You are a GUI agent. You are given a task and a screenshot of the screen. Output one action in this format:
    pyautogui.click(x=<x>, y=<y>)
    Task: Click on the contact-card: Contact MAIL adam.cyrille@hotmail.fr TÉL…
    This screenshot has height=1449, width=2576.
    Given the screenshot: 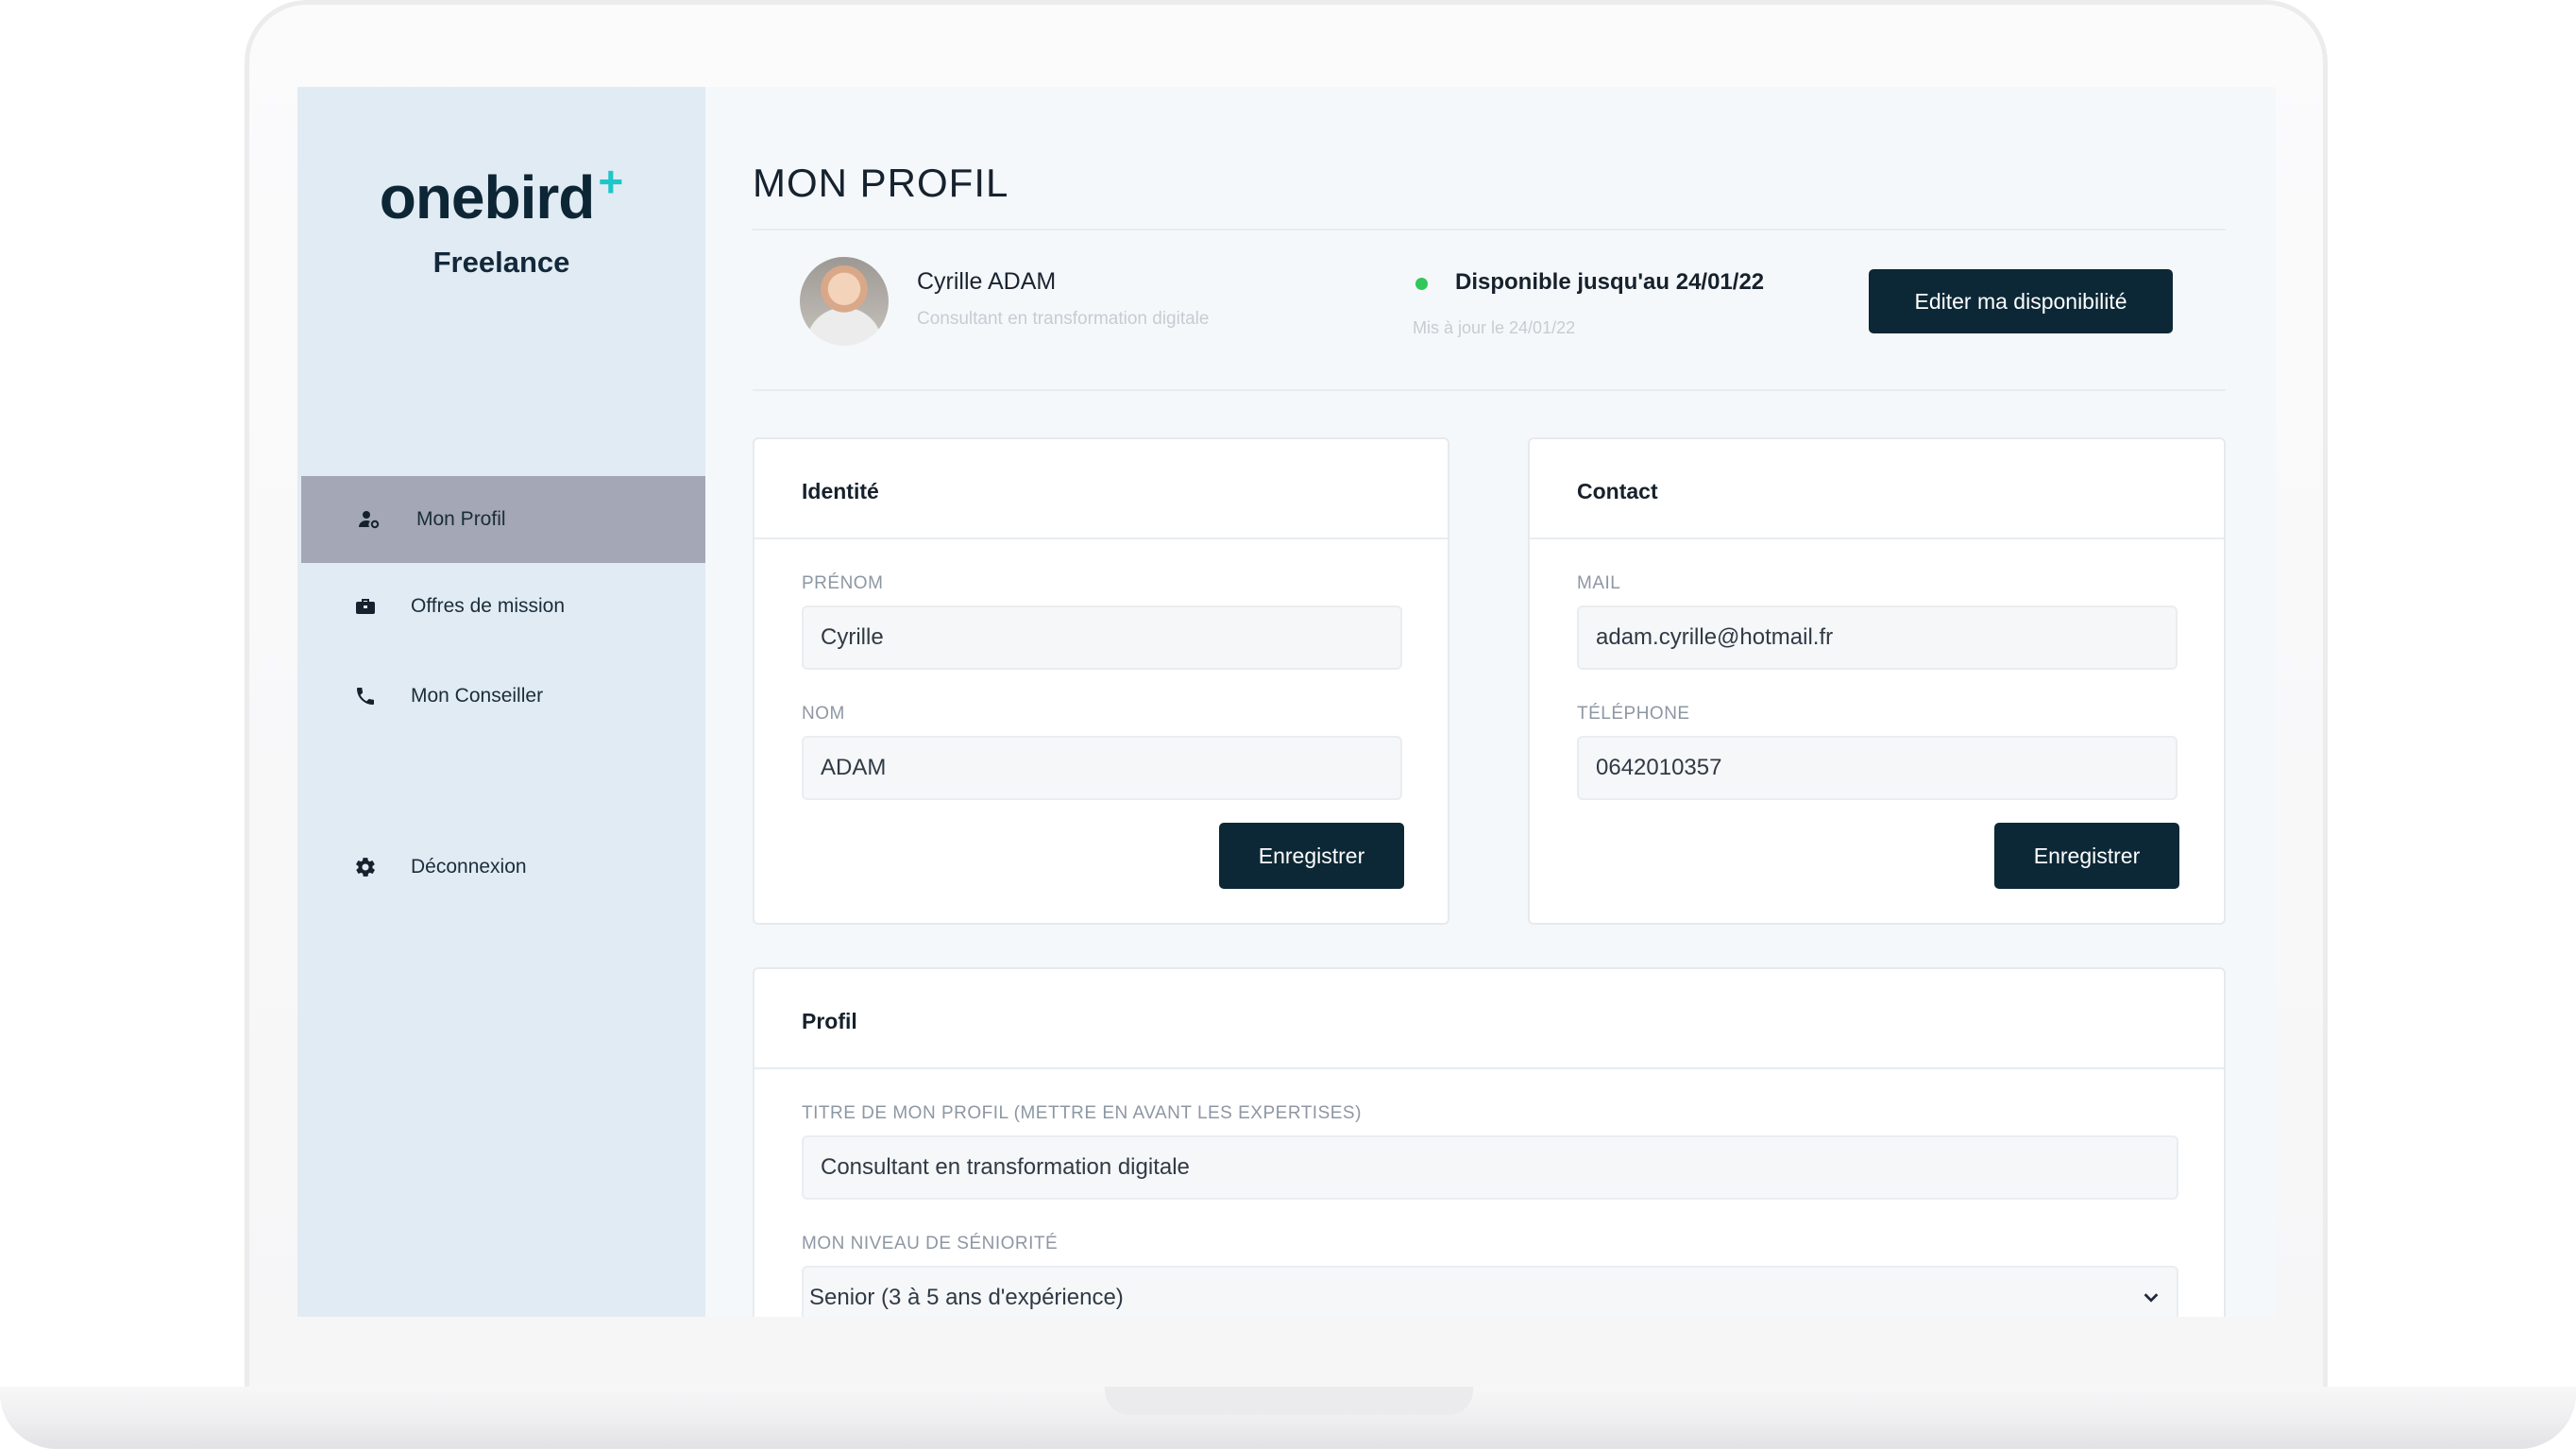 What is the action you would take?
    pyautogui.click(x=1877, y=681)
    